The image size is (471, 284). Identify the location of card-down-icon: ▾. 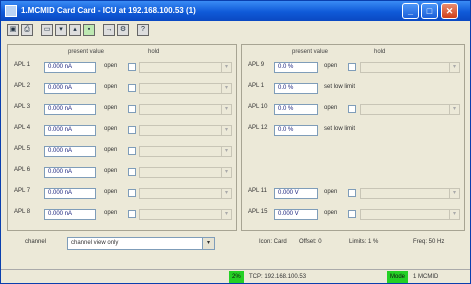
(61, 30).